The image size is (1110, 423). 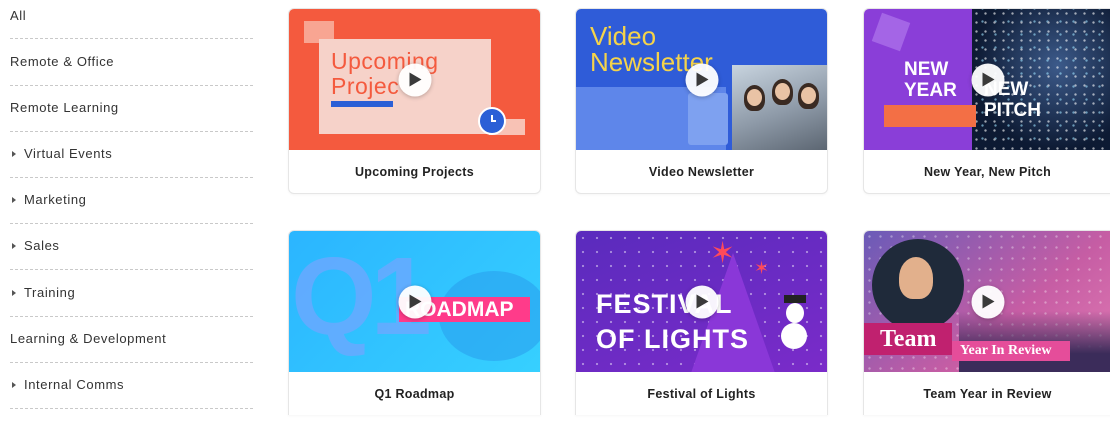 What do you see at coordinates (74, 384) in the screenshot?
I see `sidebar-item-label: Internal Comms` at bounding box center [74, 384].